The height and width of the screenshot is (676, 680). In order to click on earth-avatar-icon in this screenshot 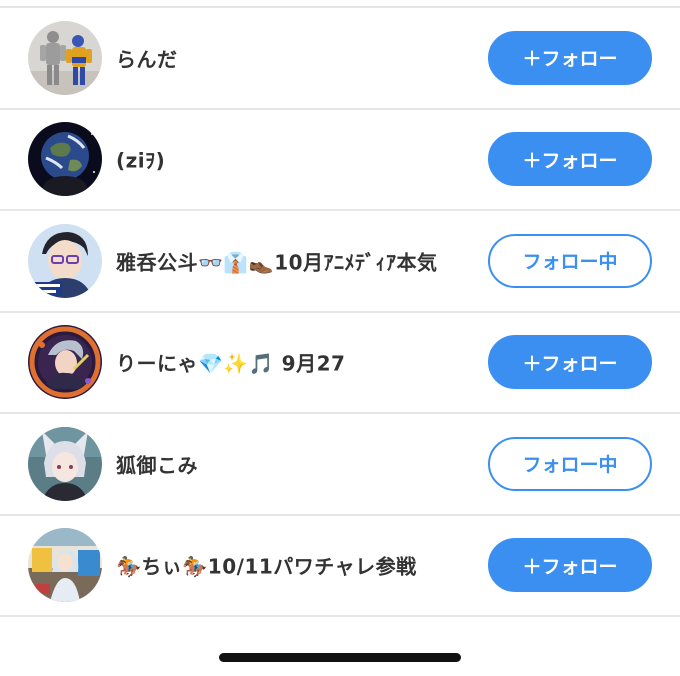, I will do `click(65, 159)`.